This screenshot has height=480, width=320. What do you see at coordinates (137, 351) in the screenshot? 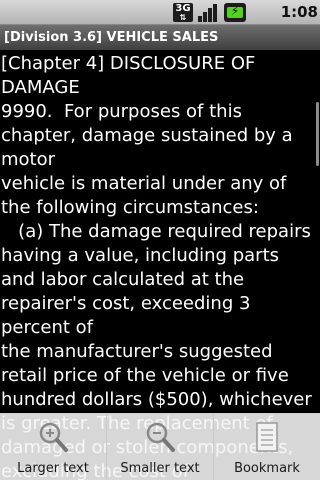
I see `text-line: the manufacturer's suggested` at bounding box center [137, 351].